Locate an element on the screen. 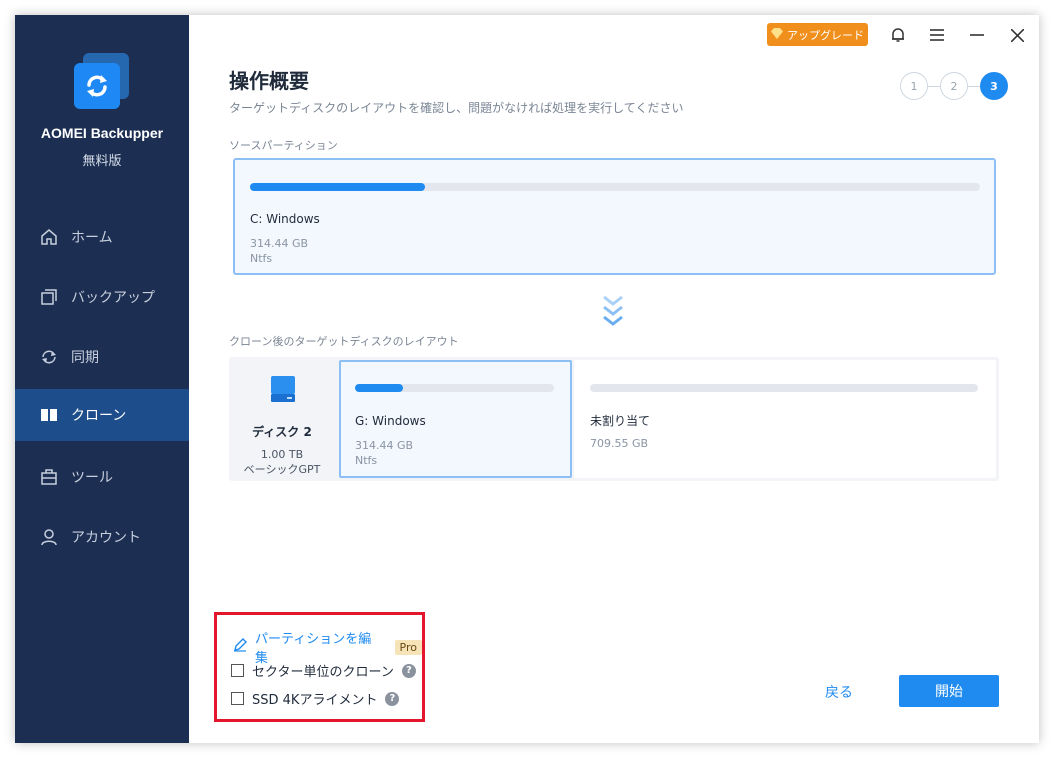 This screenshot has width=1054, height=758. sidebar-item-label: ツール is located at coordinates (92, 478).